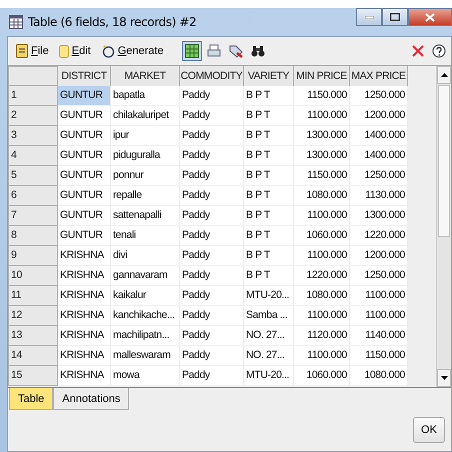 Image resolution: width=452 pixels, height=452 pixels. Describe the element at coordinates (379, 116) in the screenshot. I see `table-cell: 1200.000` at that location.